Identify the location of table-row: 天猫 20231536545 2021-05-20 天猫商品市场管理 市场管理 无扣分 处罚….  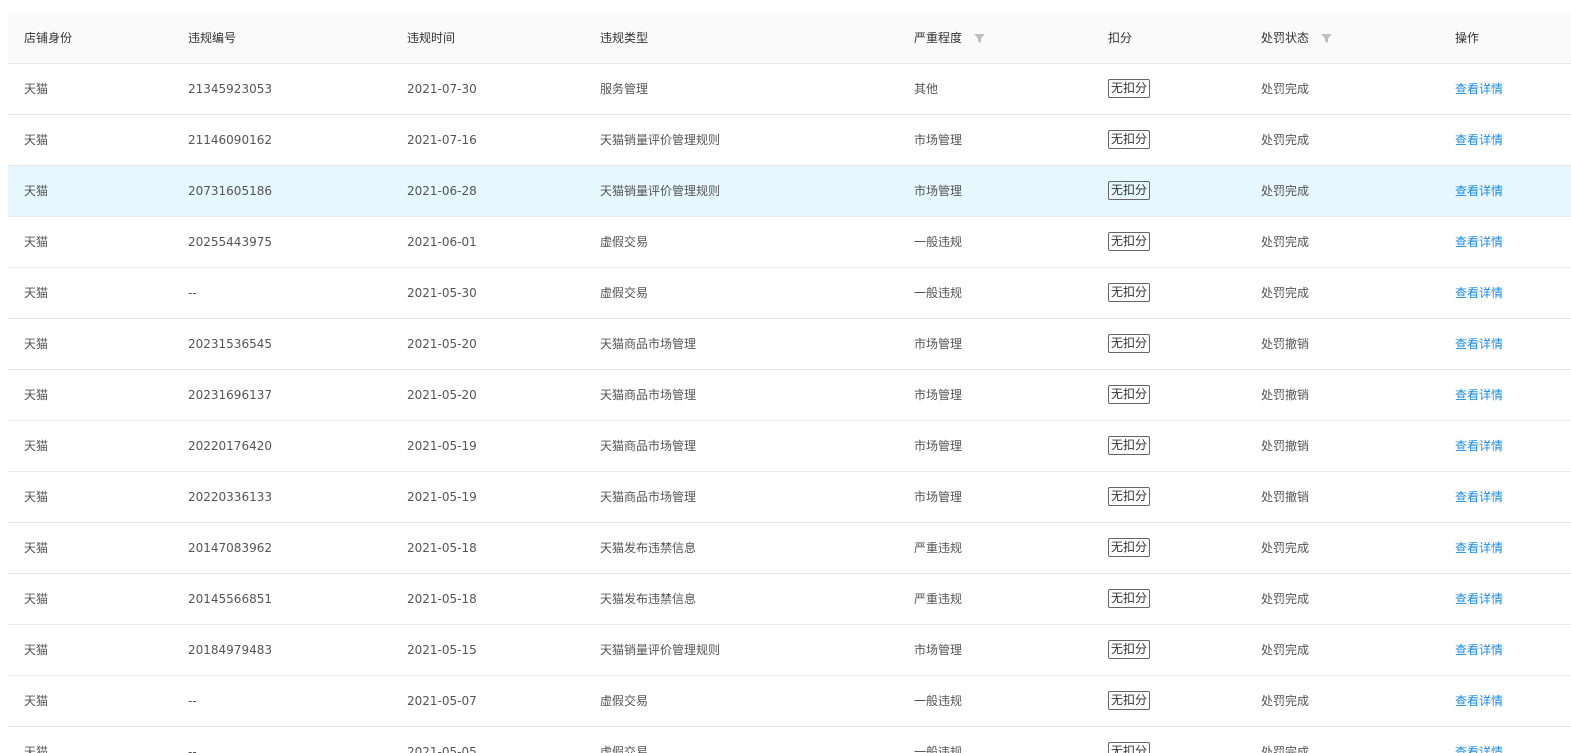
(789, 344).